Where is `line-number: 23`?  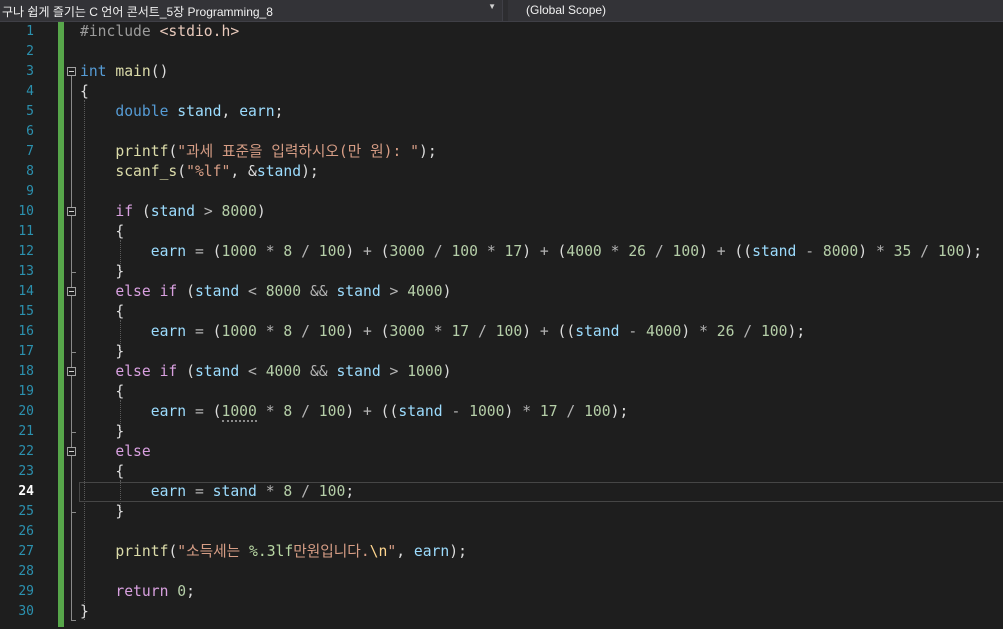
line-number: 23 is located at coordinates (26, 471).